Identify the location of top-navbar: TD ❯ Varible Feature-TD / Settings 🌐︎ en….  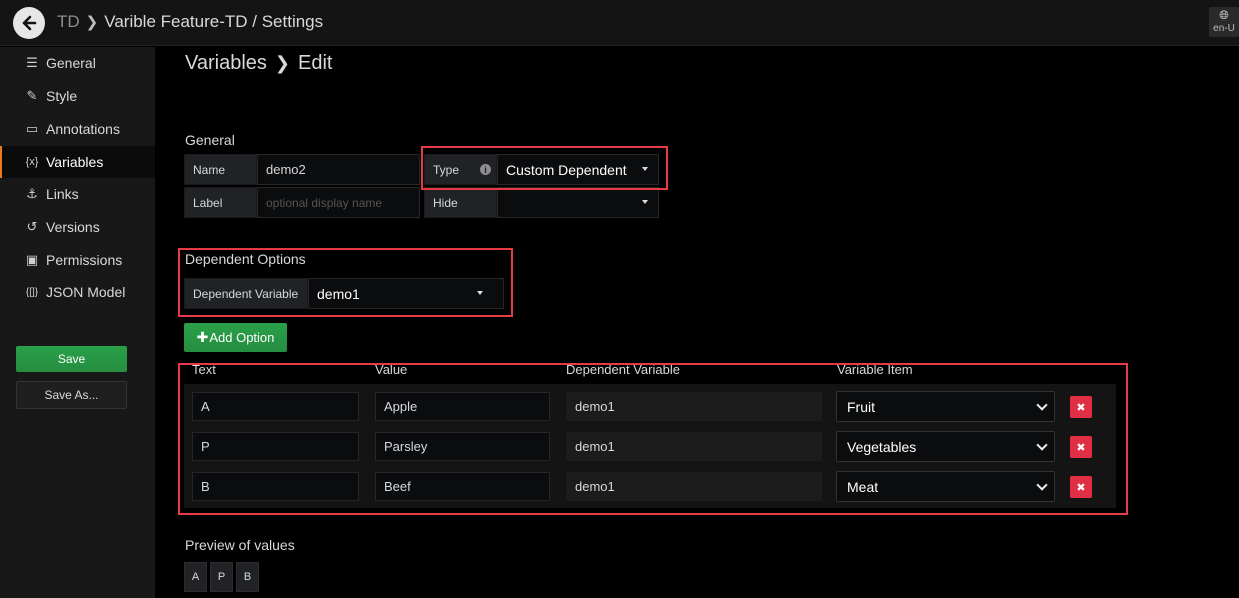
(619, 23).